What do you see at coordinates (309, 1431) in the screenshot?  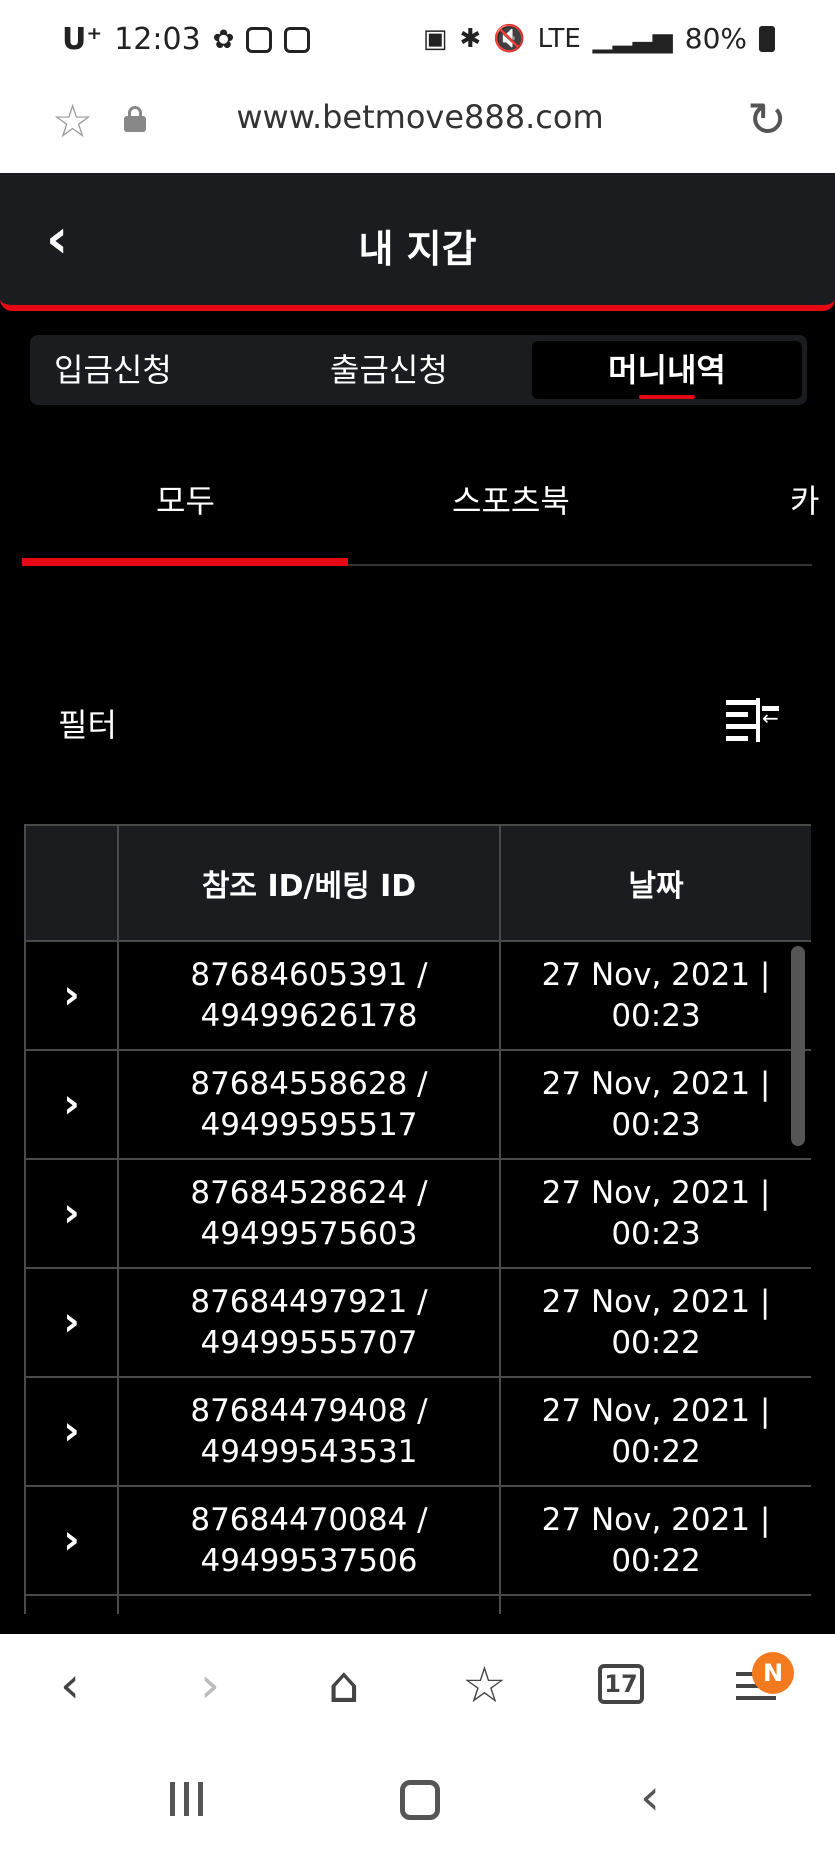 I see `ref-id-cell: 87684479408 /49499543531` at bounding box center [309, 1431].